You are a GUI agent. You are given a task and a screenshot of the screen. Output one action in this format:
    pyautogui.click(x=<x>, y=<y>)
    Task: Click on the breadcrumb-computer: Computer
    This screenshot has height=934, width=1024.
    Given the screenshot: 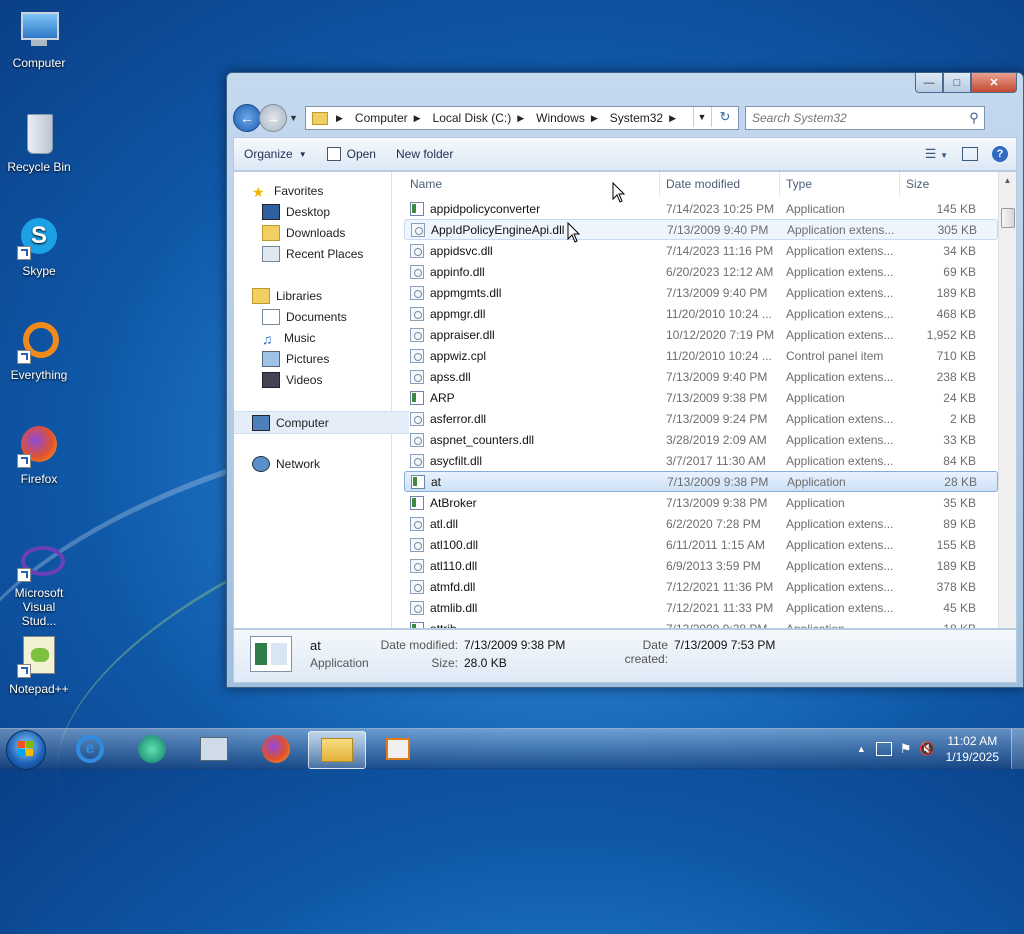 What is the action you would take?
    pyautogui.click(x=384, y=118)
    